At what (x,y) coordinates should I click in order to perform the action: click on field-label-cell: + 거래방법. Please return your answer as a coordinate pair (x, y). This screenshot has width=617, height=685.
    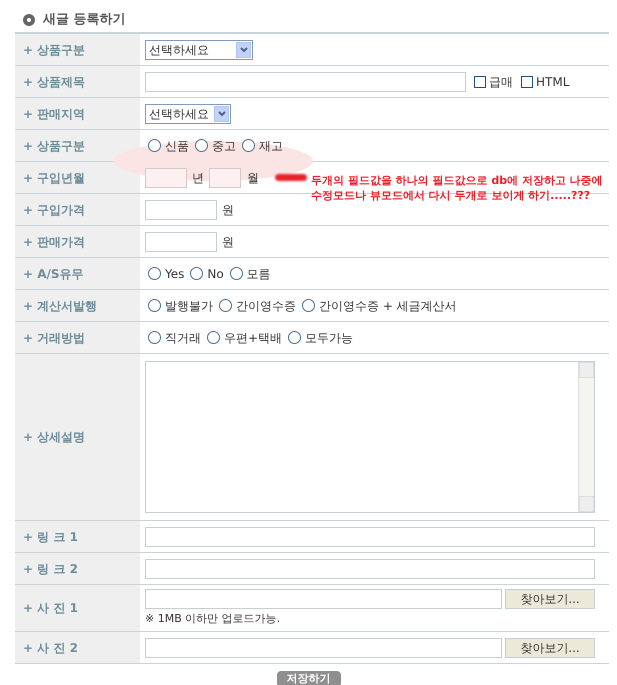
    Looking at the image, I should click on (77, 337).